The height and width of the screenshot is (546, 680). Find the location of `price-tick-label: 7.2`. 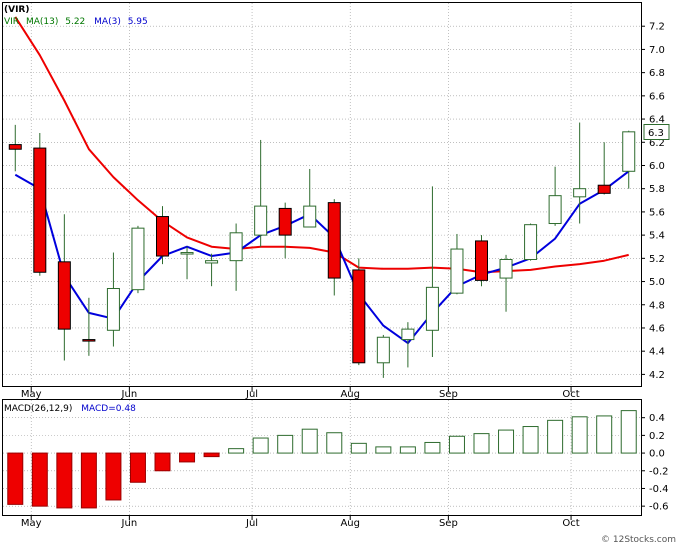

price-tick-label: 7.2 is located at coordinates (657, 27).